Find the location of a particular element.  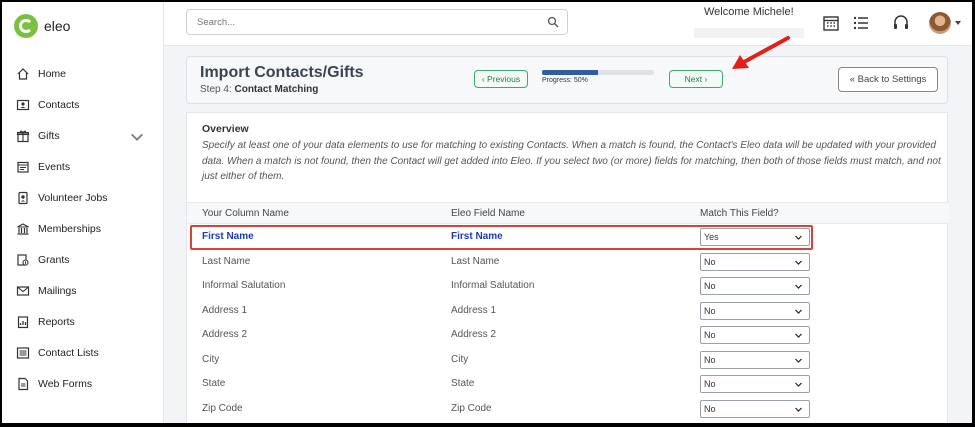

table-row: Address 1 Address 1 No is located at coordinates (568, 310).